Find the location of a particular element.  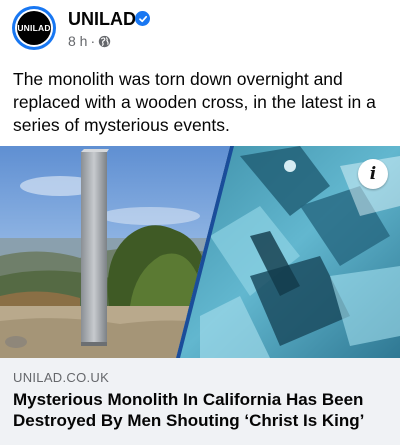

avatar-logo: UNILAD is located at coordinates (34, 28).